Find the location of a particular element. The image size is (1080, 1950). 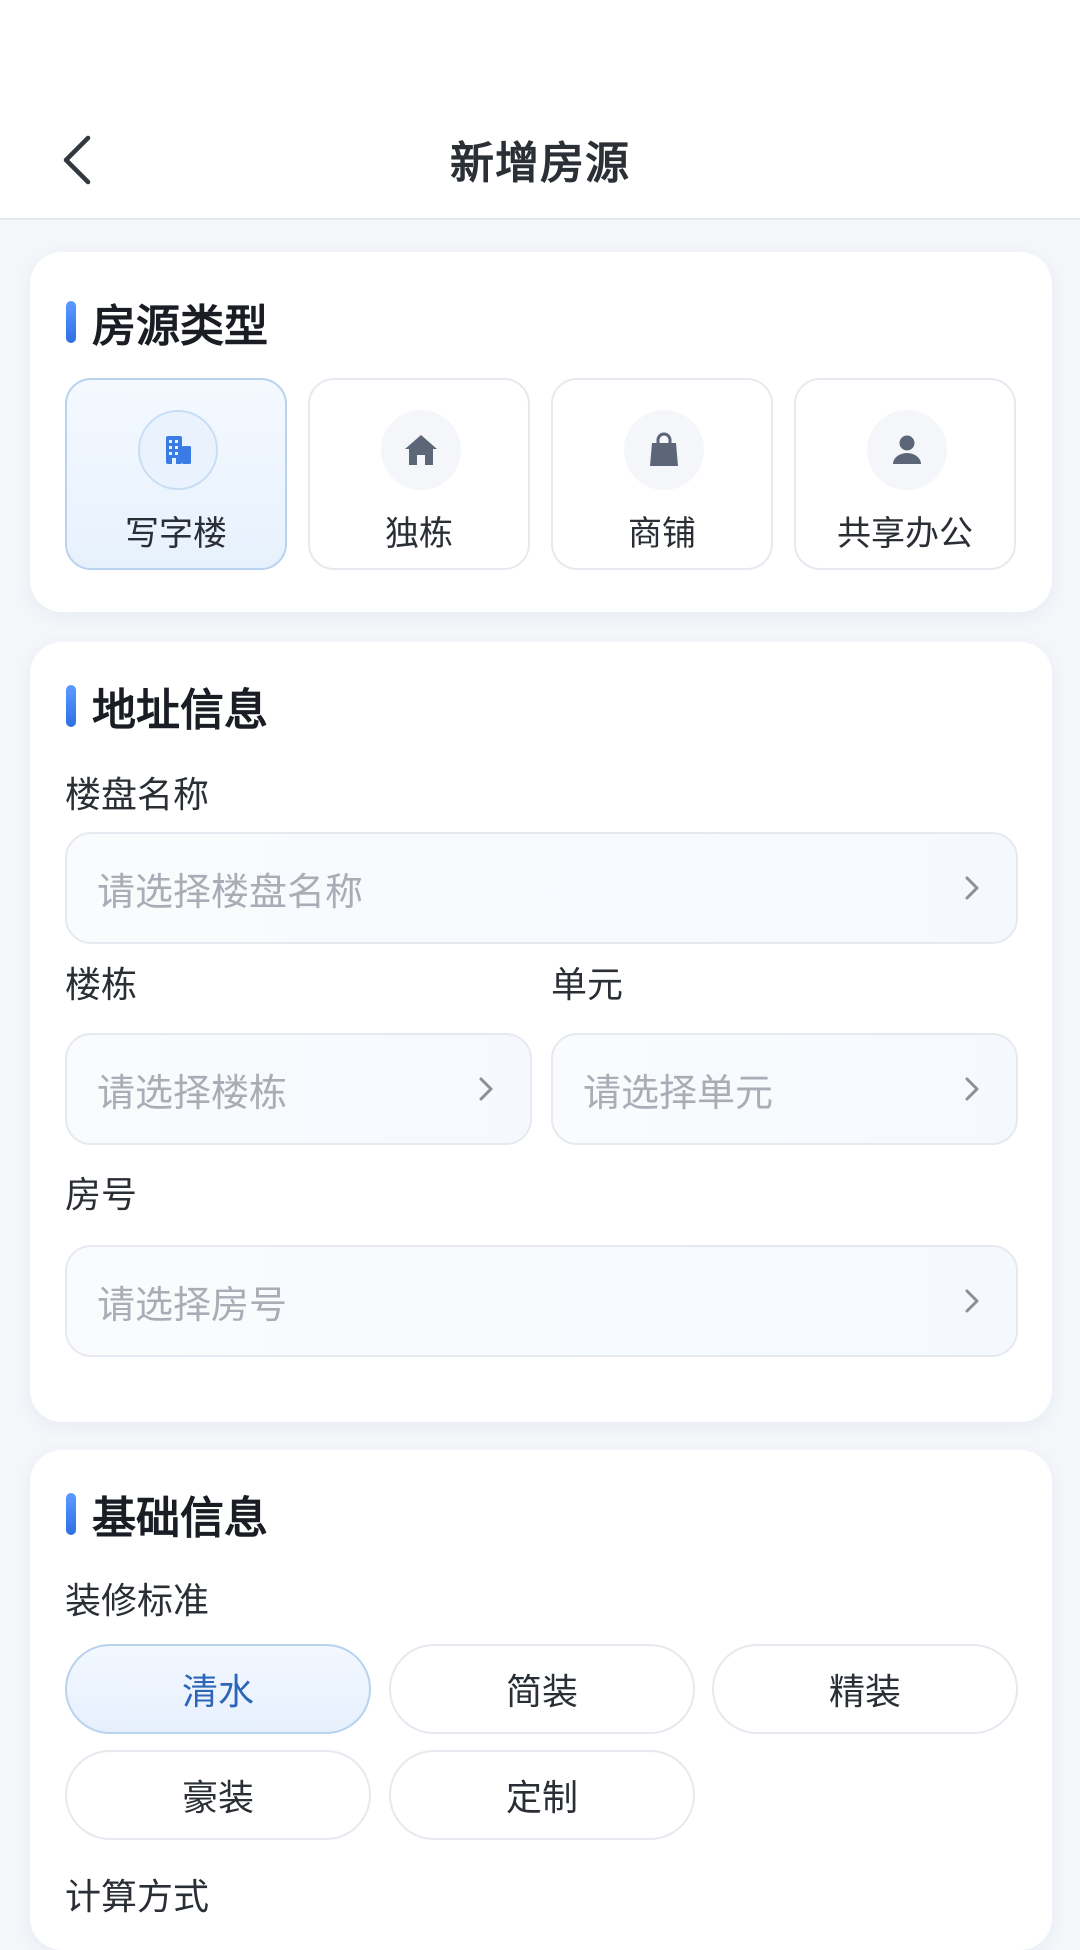

unit-placeholder: 请选择单元 is located at coordinates (678, 1092).